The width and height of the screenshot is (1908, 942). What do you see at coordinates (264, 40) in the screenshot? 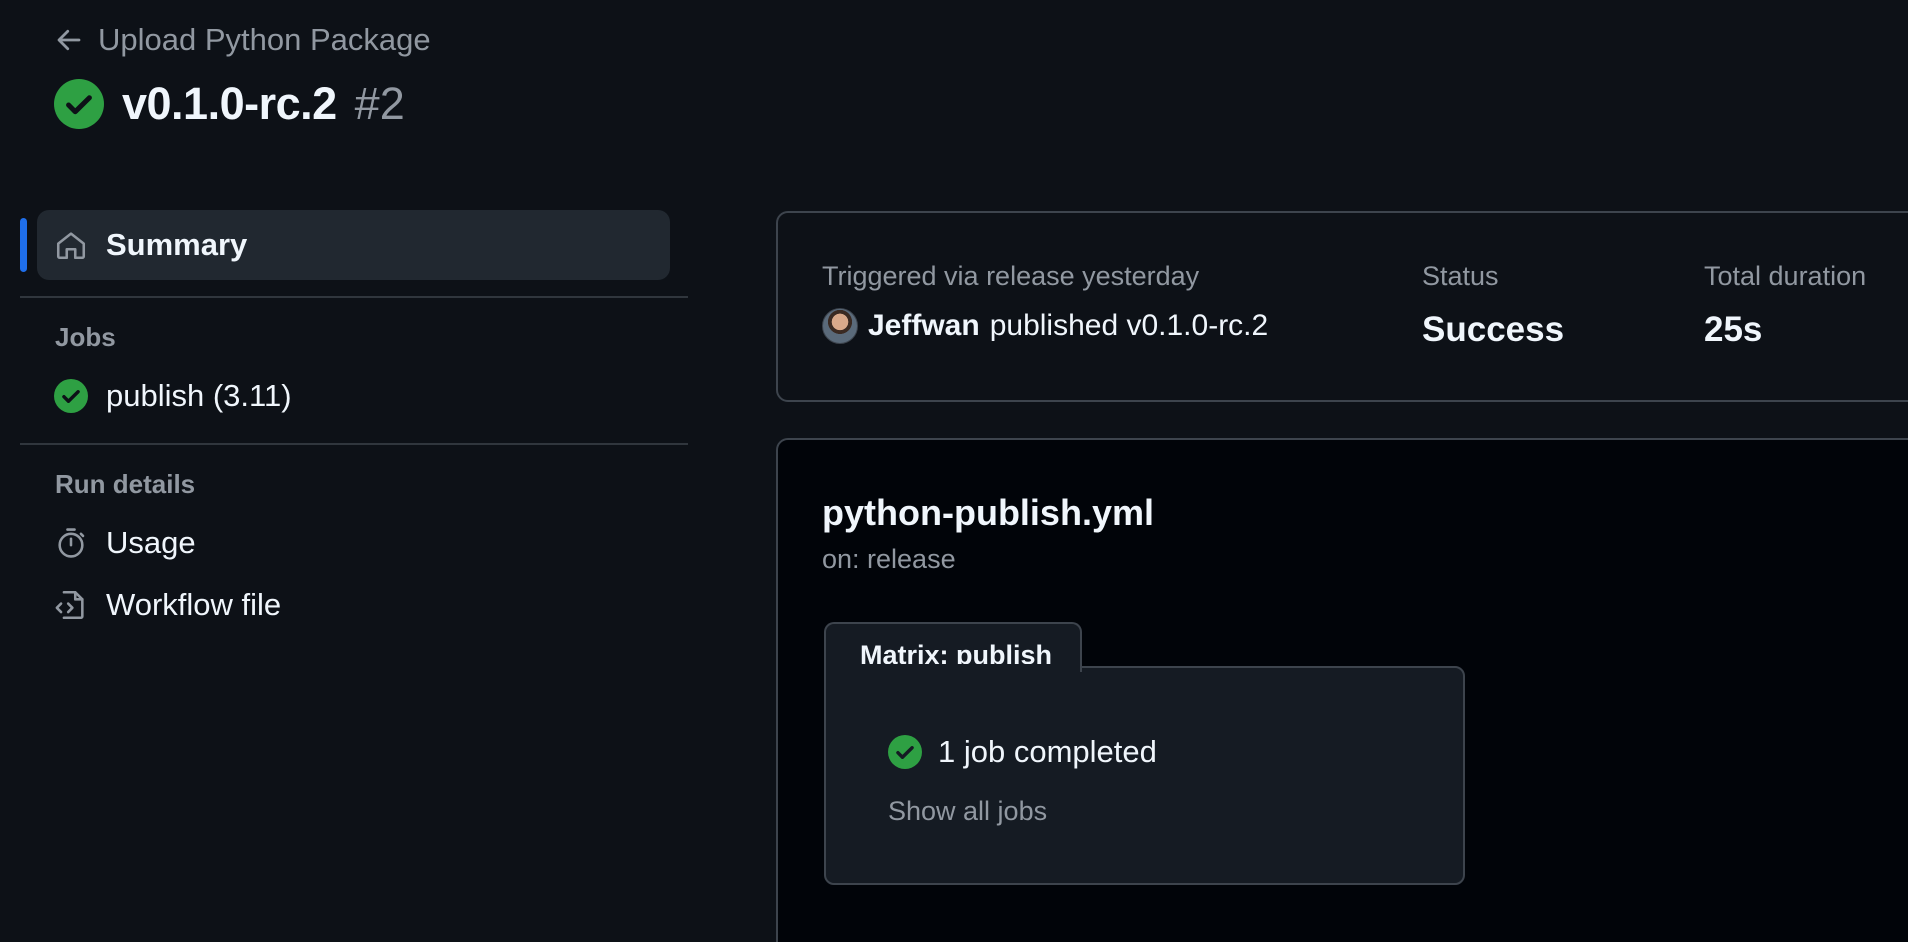
I see `back-link-label: Upload Python Package` at bounding box center [264, 40].